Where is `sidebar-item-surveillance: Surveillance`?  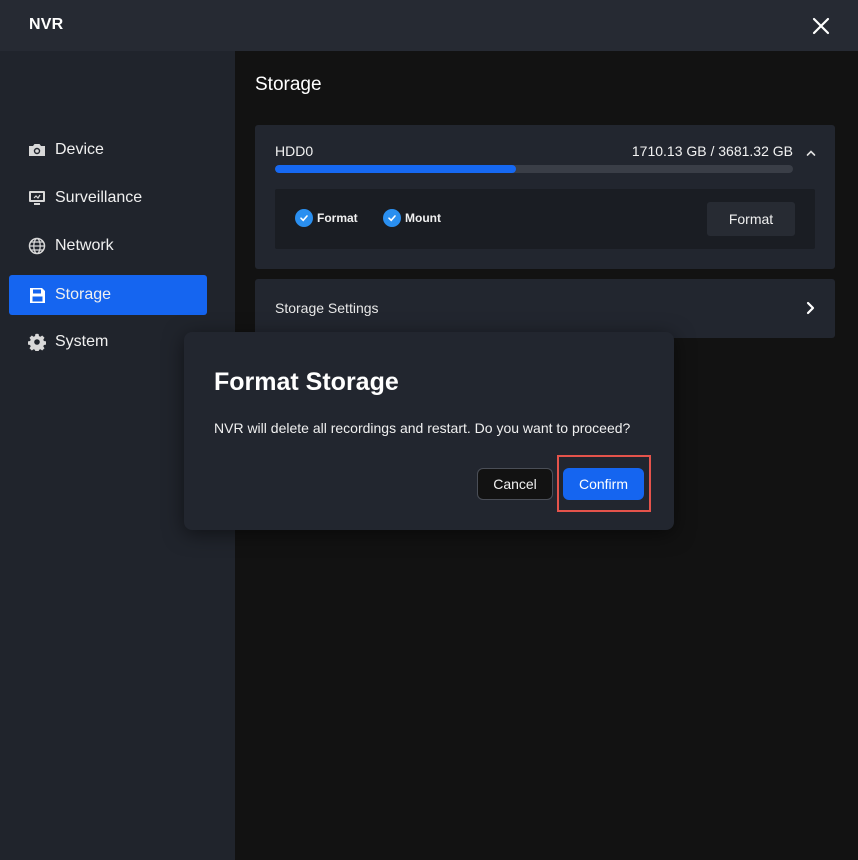 sidebar-item-surveillance: Surveillance is located at coordinates (108, 198).